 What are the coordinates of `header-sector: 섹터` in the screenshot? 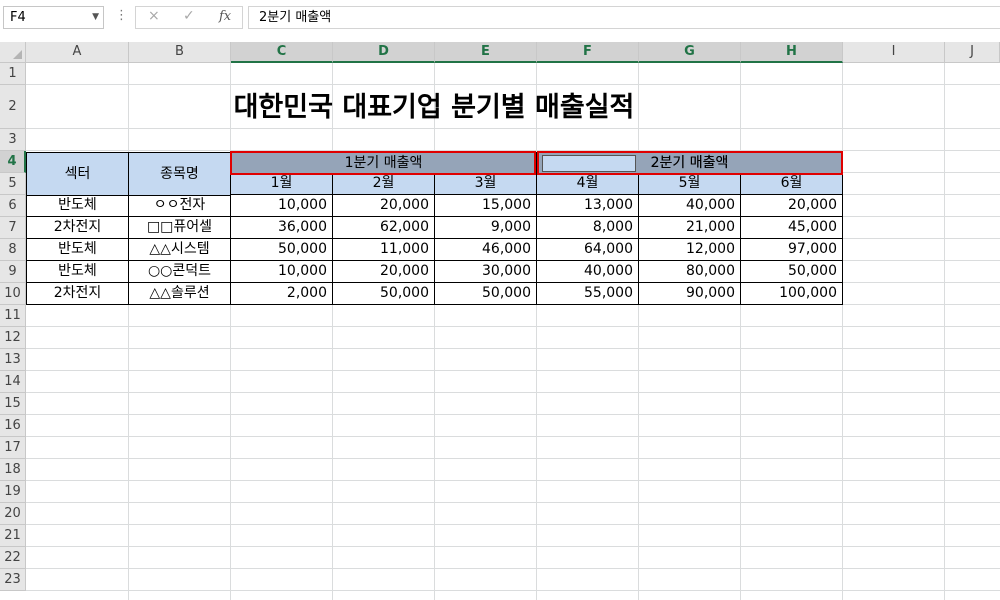 It's located at (77, 174).